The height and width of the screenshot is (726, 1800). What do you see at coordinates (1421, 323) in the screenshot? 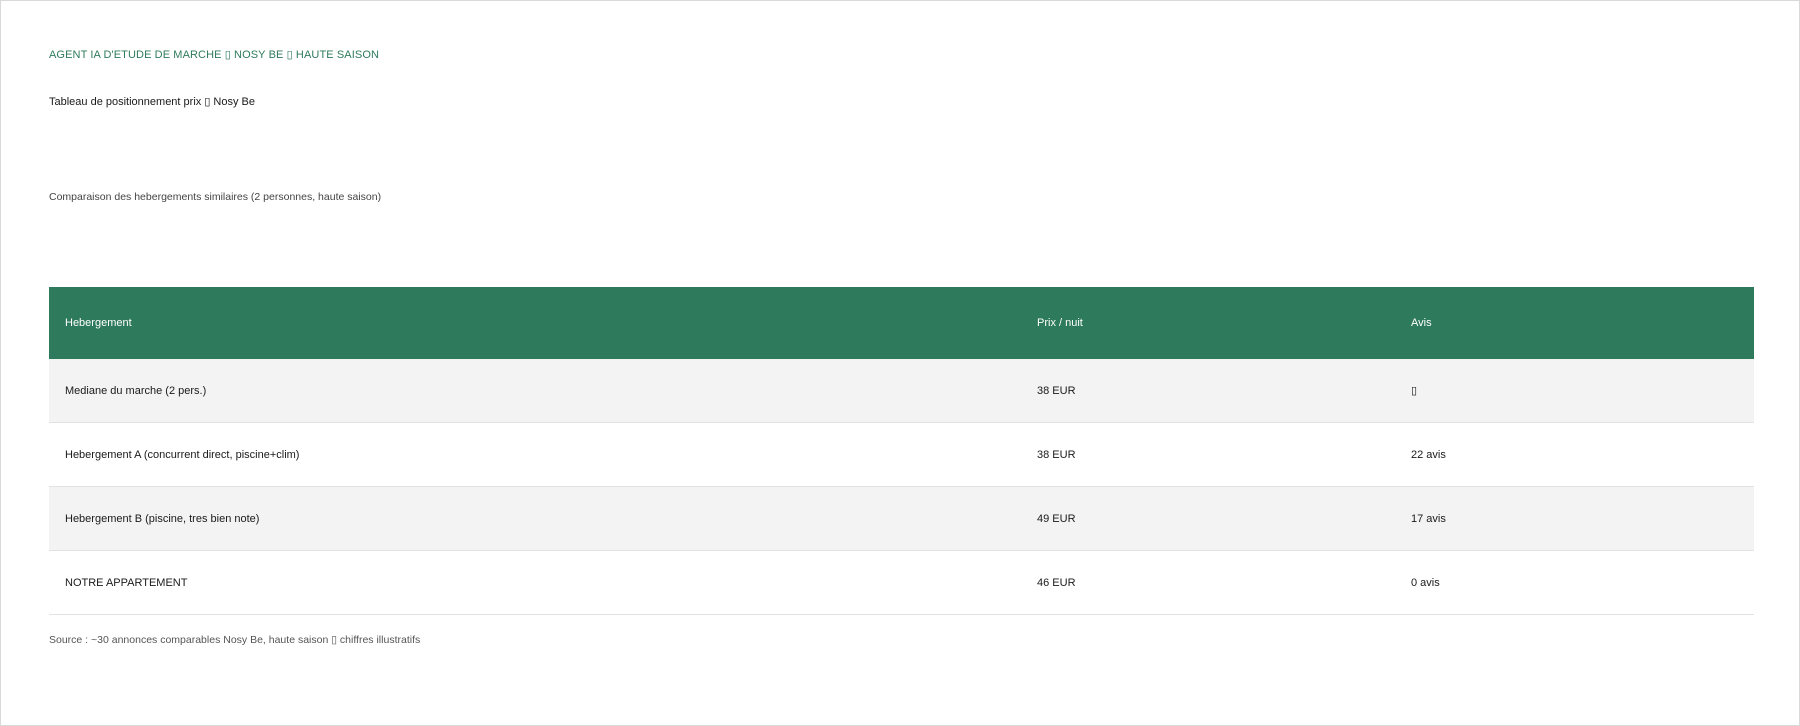
I see `column-header-avis: Avis` at bounding box center [1421, 323].